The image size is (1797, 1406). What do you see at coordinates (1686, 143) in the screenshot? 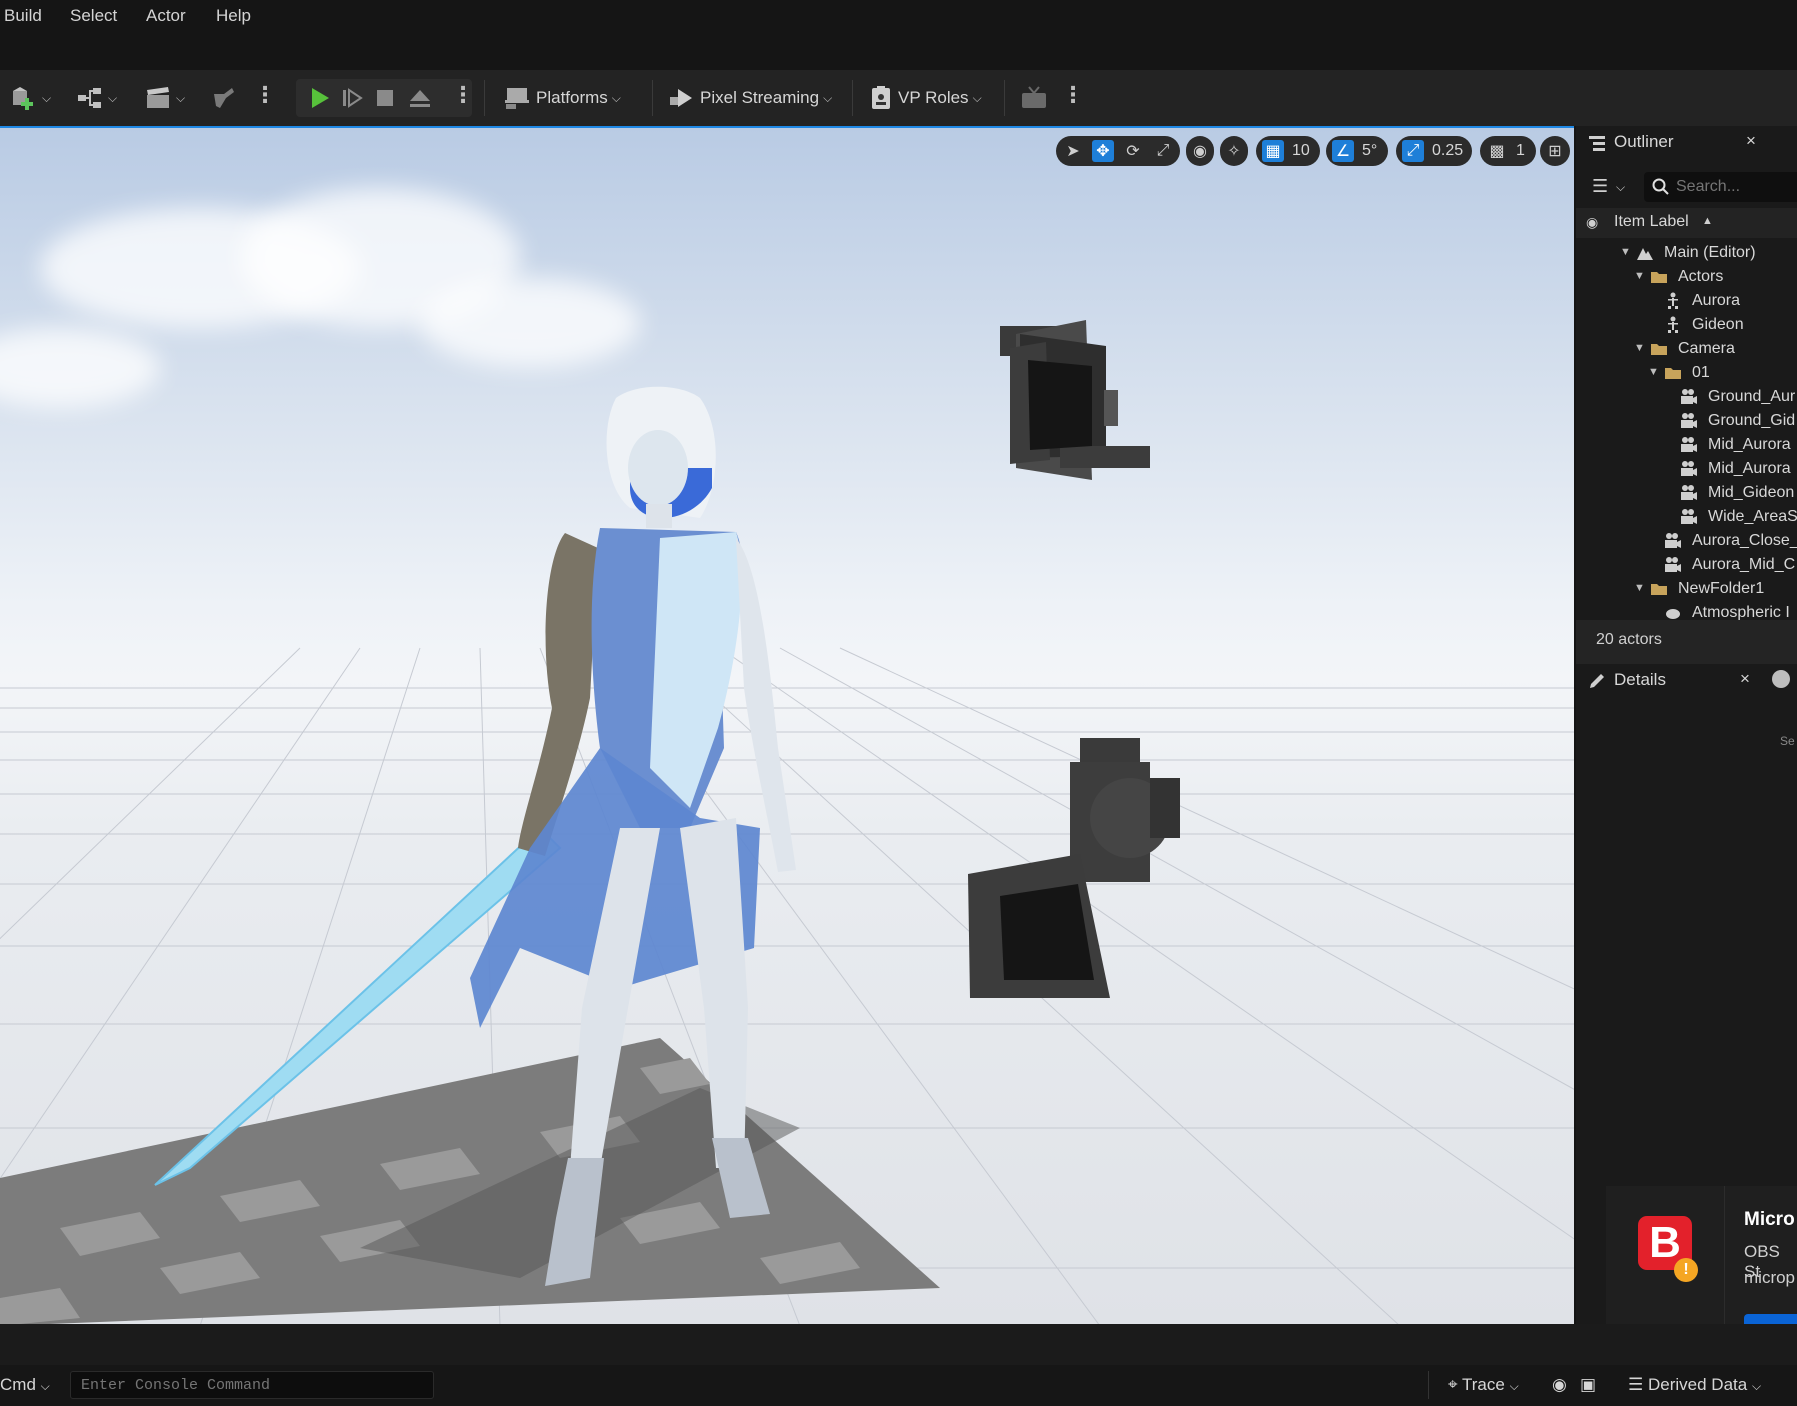
I see `outliner-tab: Outliner ×` at bounding box center [1686, 143].